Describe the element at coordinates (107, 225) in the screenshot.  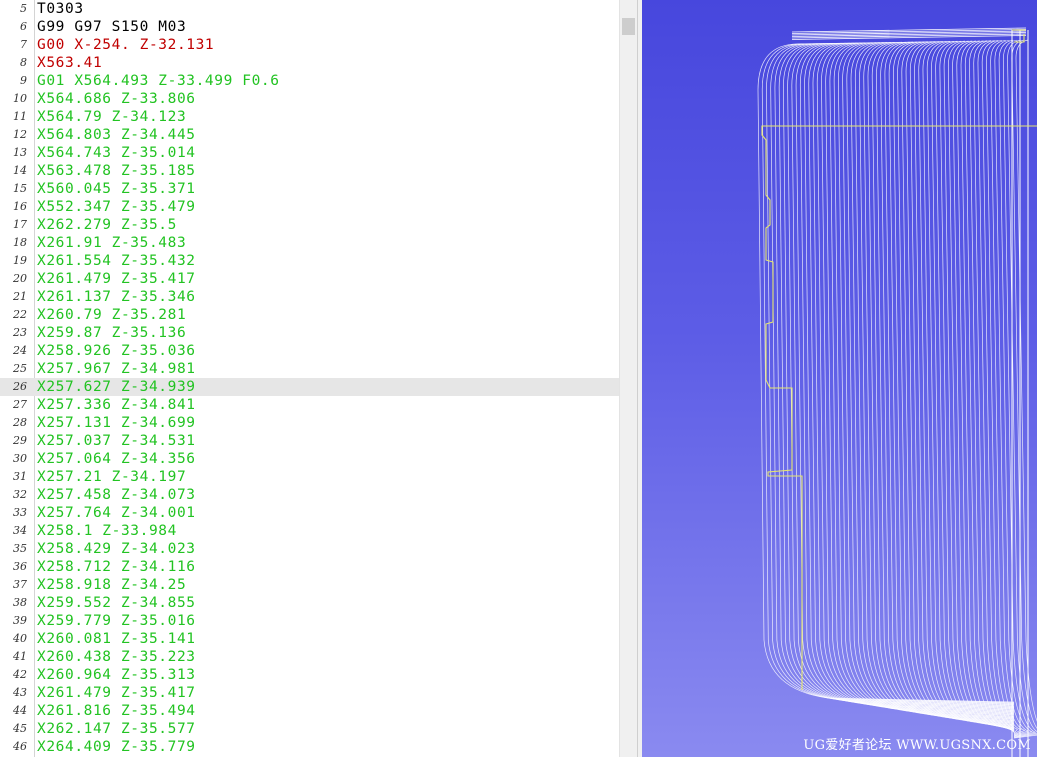
I see `code-text: X262.279 Z-35.5` at that location.